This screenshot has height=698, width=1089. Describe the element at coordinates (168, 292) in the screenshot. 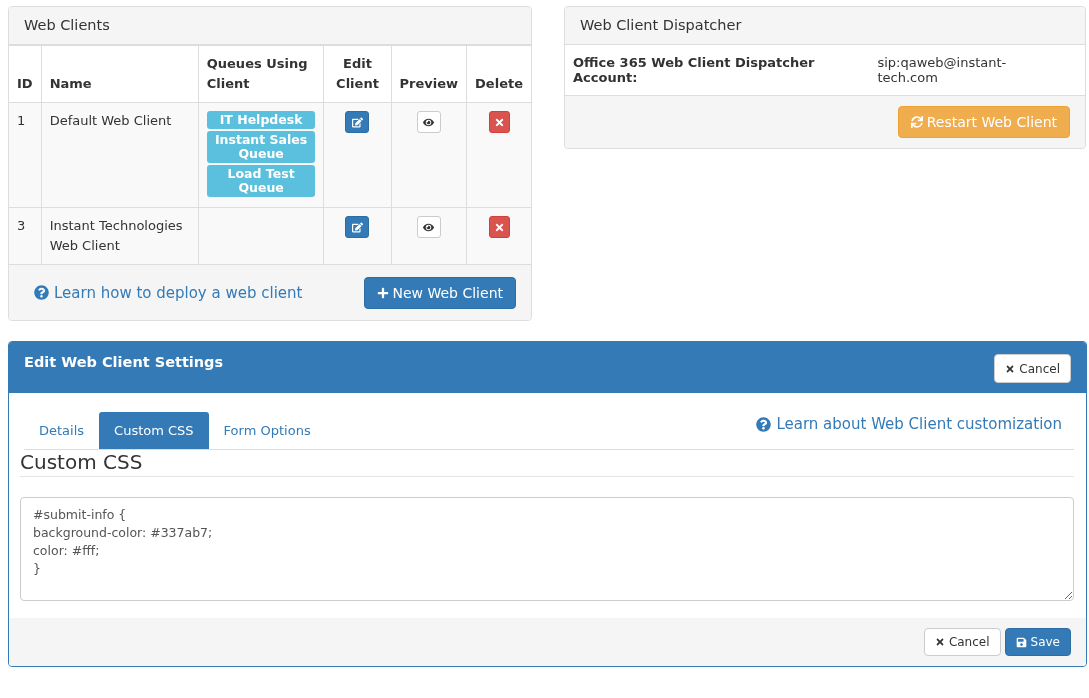

I see `help-link: Learn how to deploy a web client` at that location.